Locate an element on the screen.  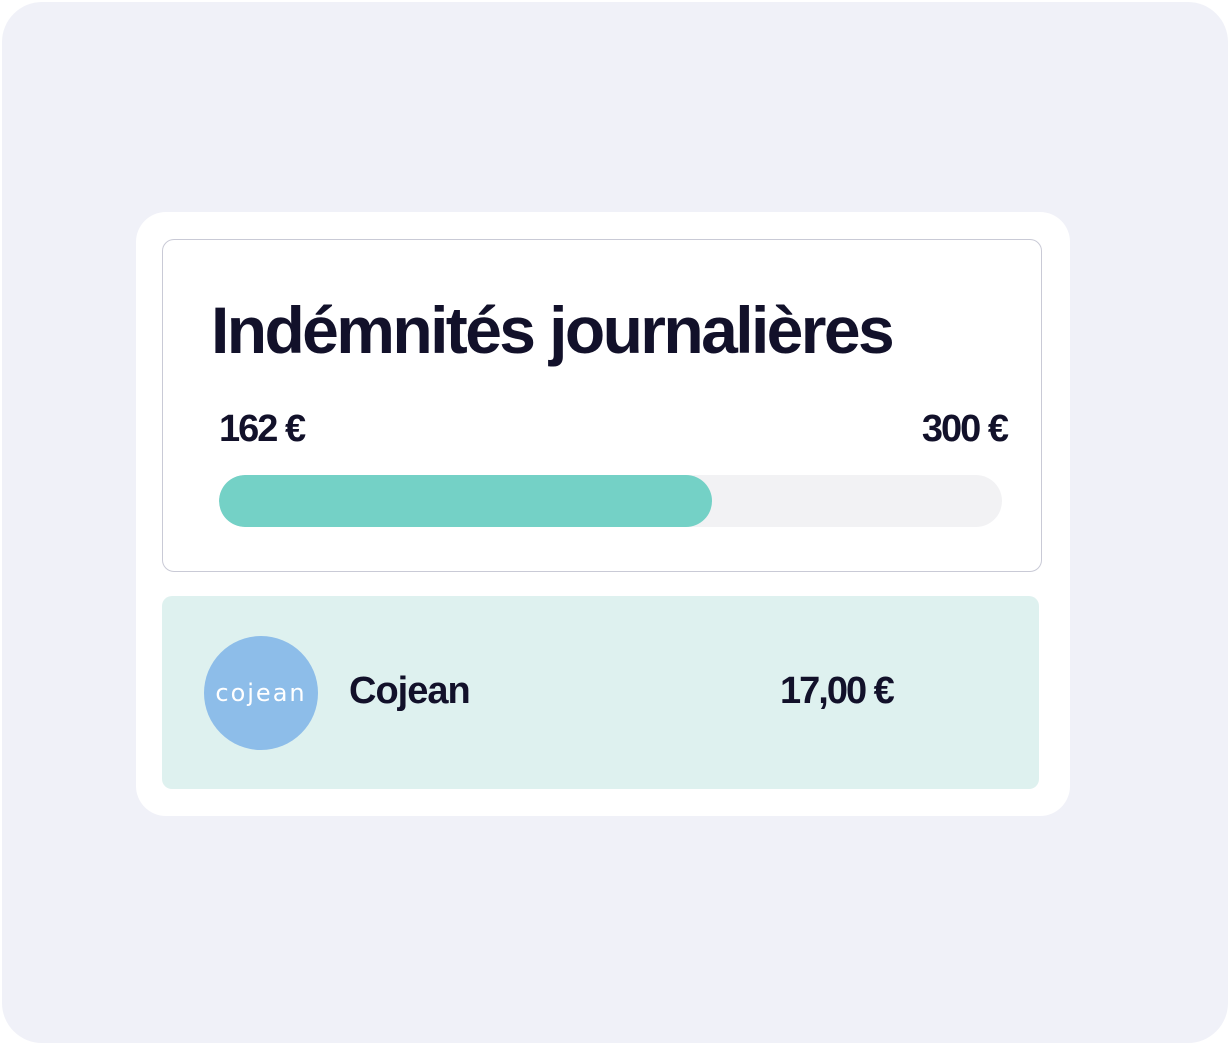
transaction-amount: 17,00 € is located at coordinates (837, 691).